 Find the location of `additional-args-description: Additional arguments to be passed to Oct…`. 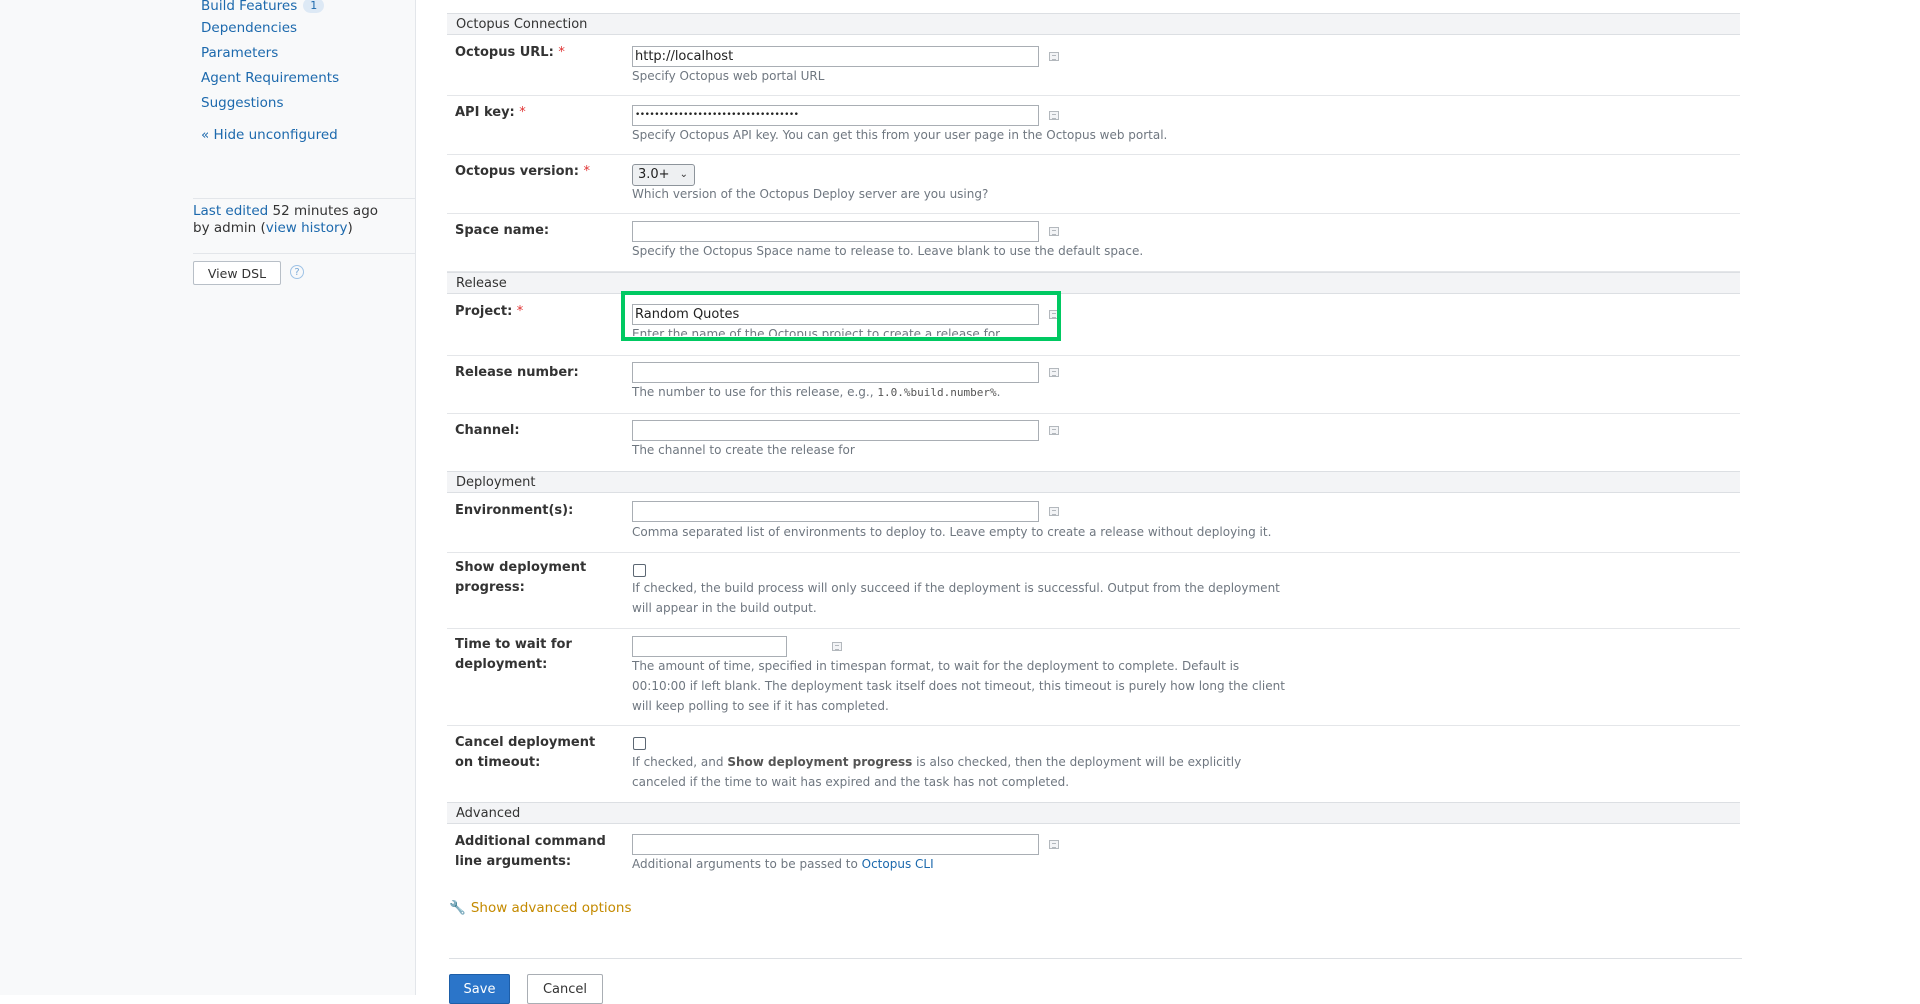

additional-args-description: Additional arguments to be passed to Oct… is located at coordinates (783, 864).